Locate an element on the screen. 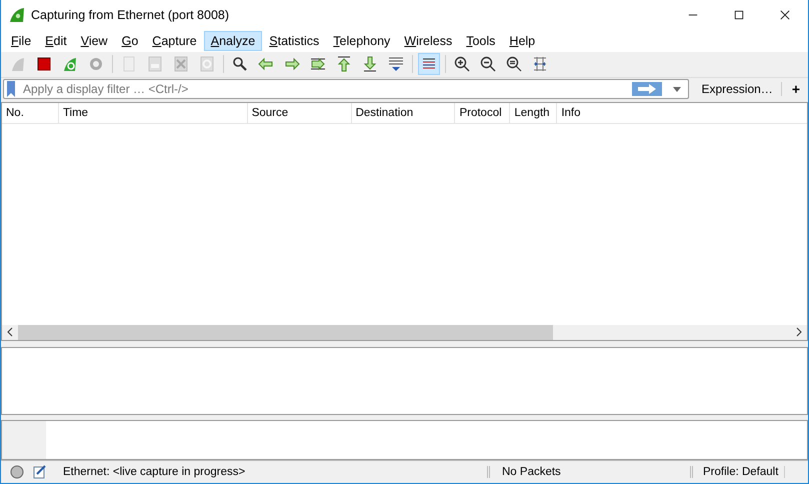 This screenshot has height=484, width=809. window-title: Capturing from Ethernet (port 8008) is located at coordinates (130, 15).